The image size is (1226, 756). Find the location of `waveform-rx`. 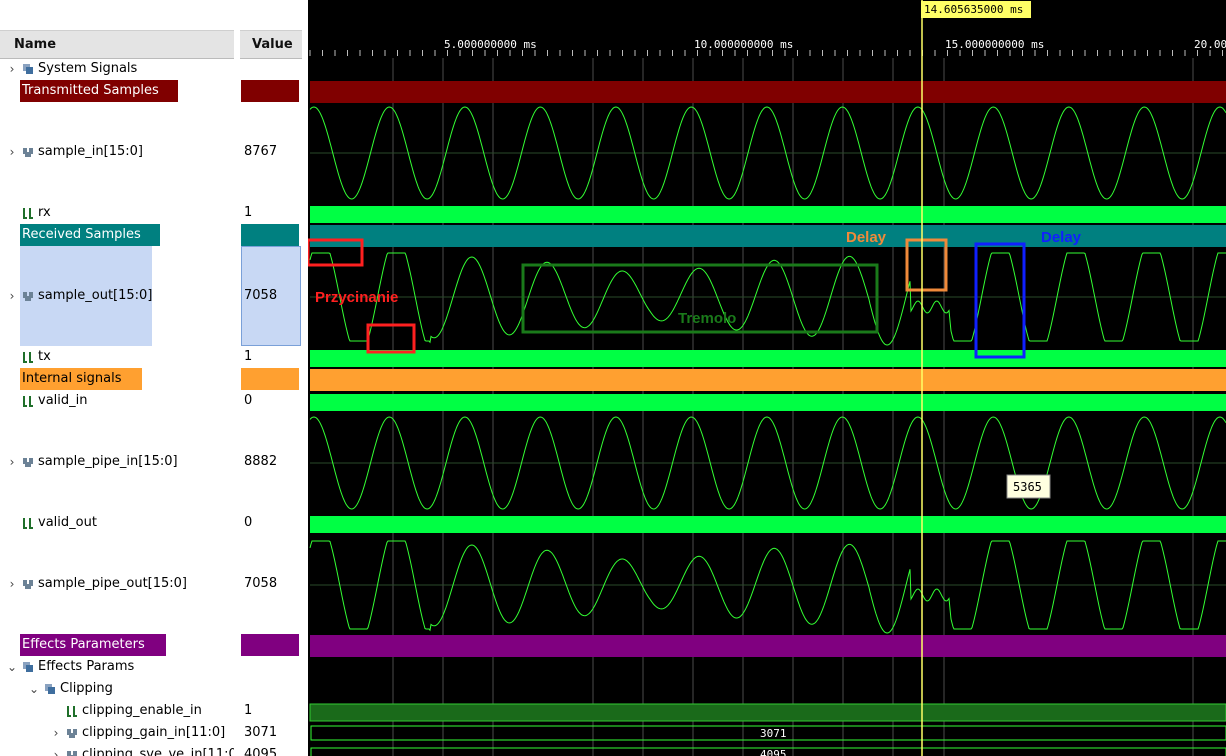

waveform-rx is located at coordinates (768, 214).